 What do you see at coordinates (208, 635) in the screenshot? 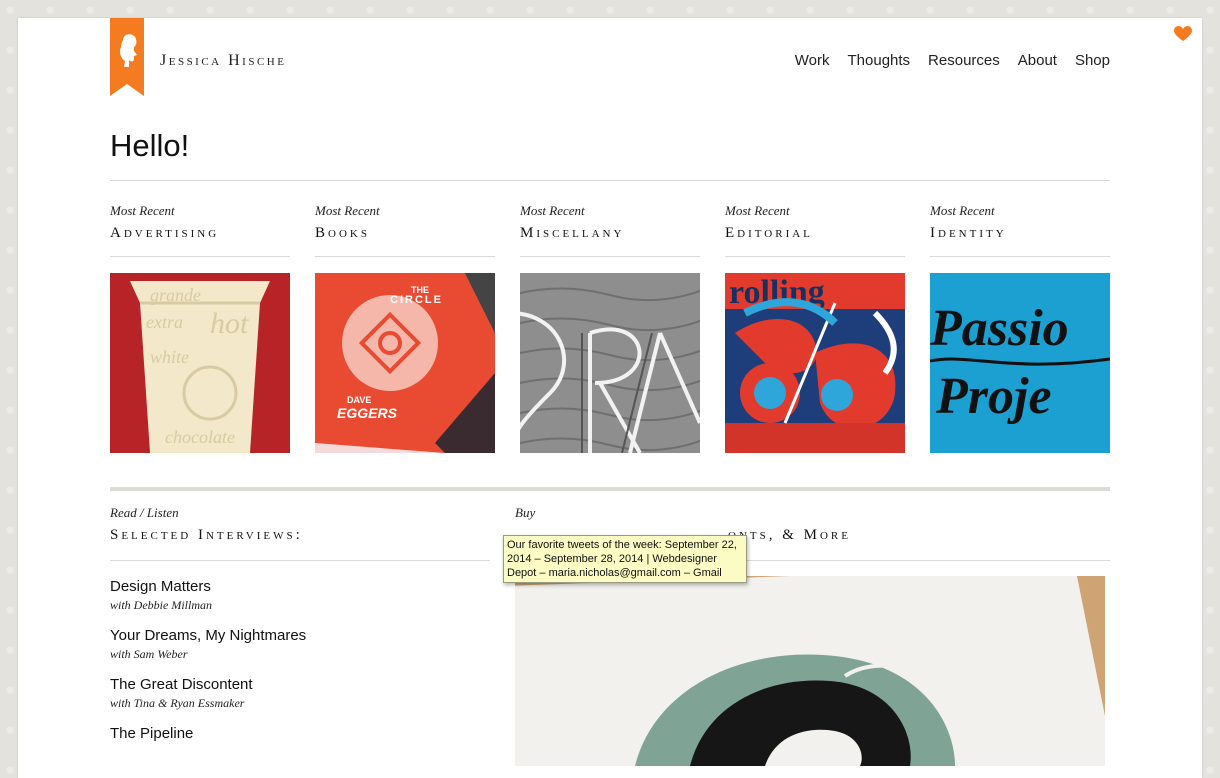
I see `interview-title: Your Dreams, My Nightmares` at bounding box center [208, 635].